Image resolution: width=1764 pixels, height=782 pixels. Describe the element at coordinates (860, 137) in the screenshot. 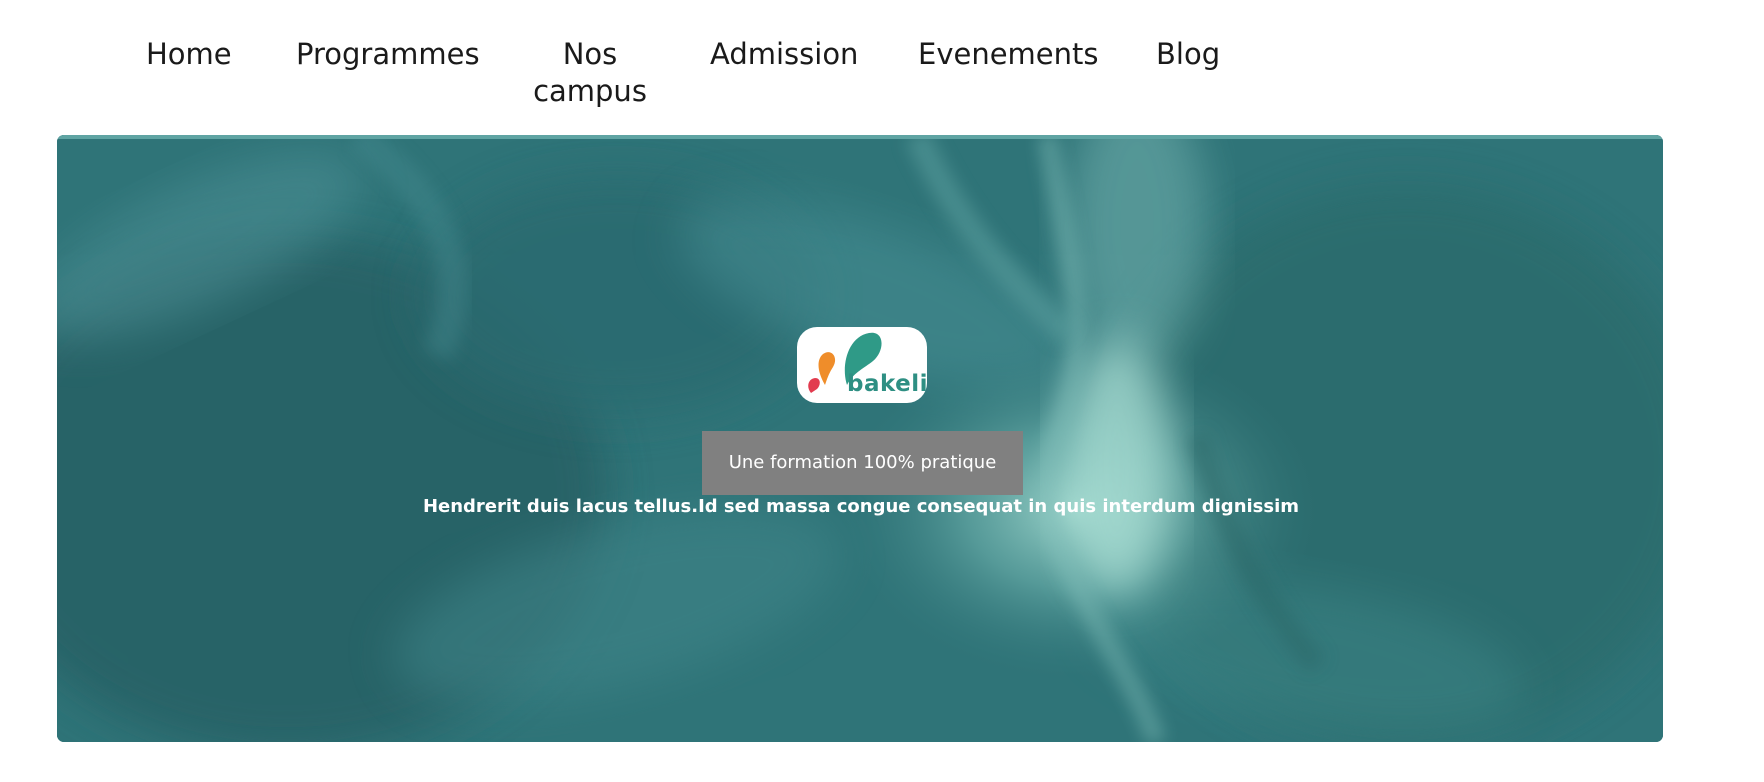

I see `hero-top-border` at that location.